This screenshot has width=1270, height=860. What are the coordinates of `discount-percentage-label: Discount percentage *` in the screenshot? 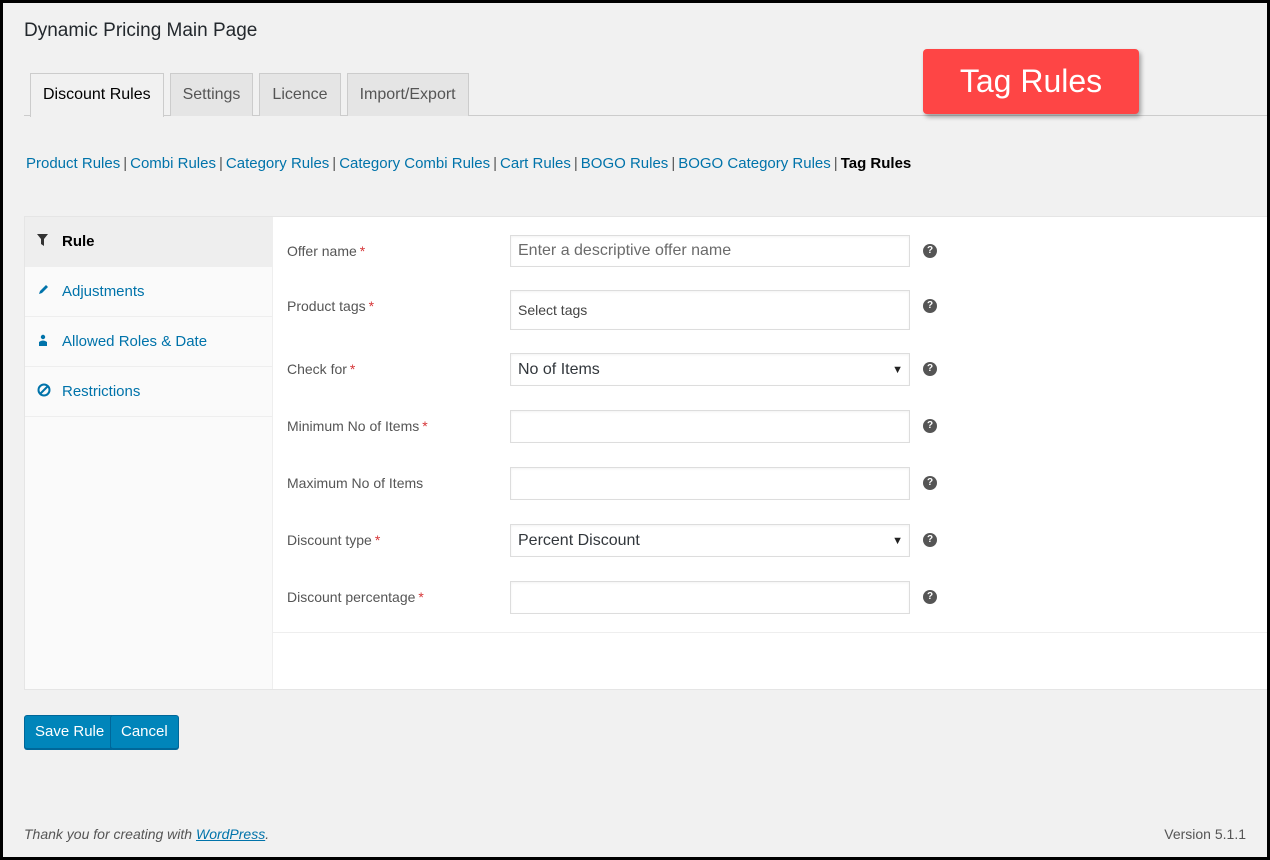 It's located at (355, 597).